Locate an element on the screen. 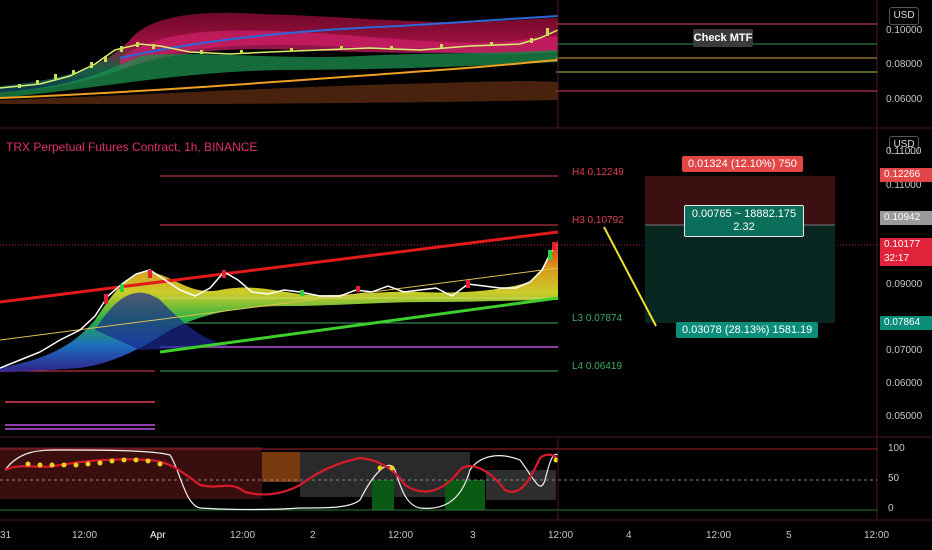 Image resolution: width=932 pixels, height=550 pixels. osc-bg-green is located at coordinates (383, 495).